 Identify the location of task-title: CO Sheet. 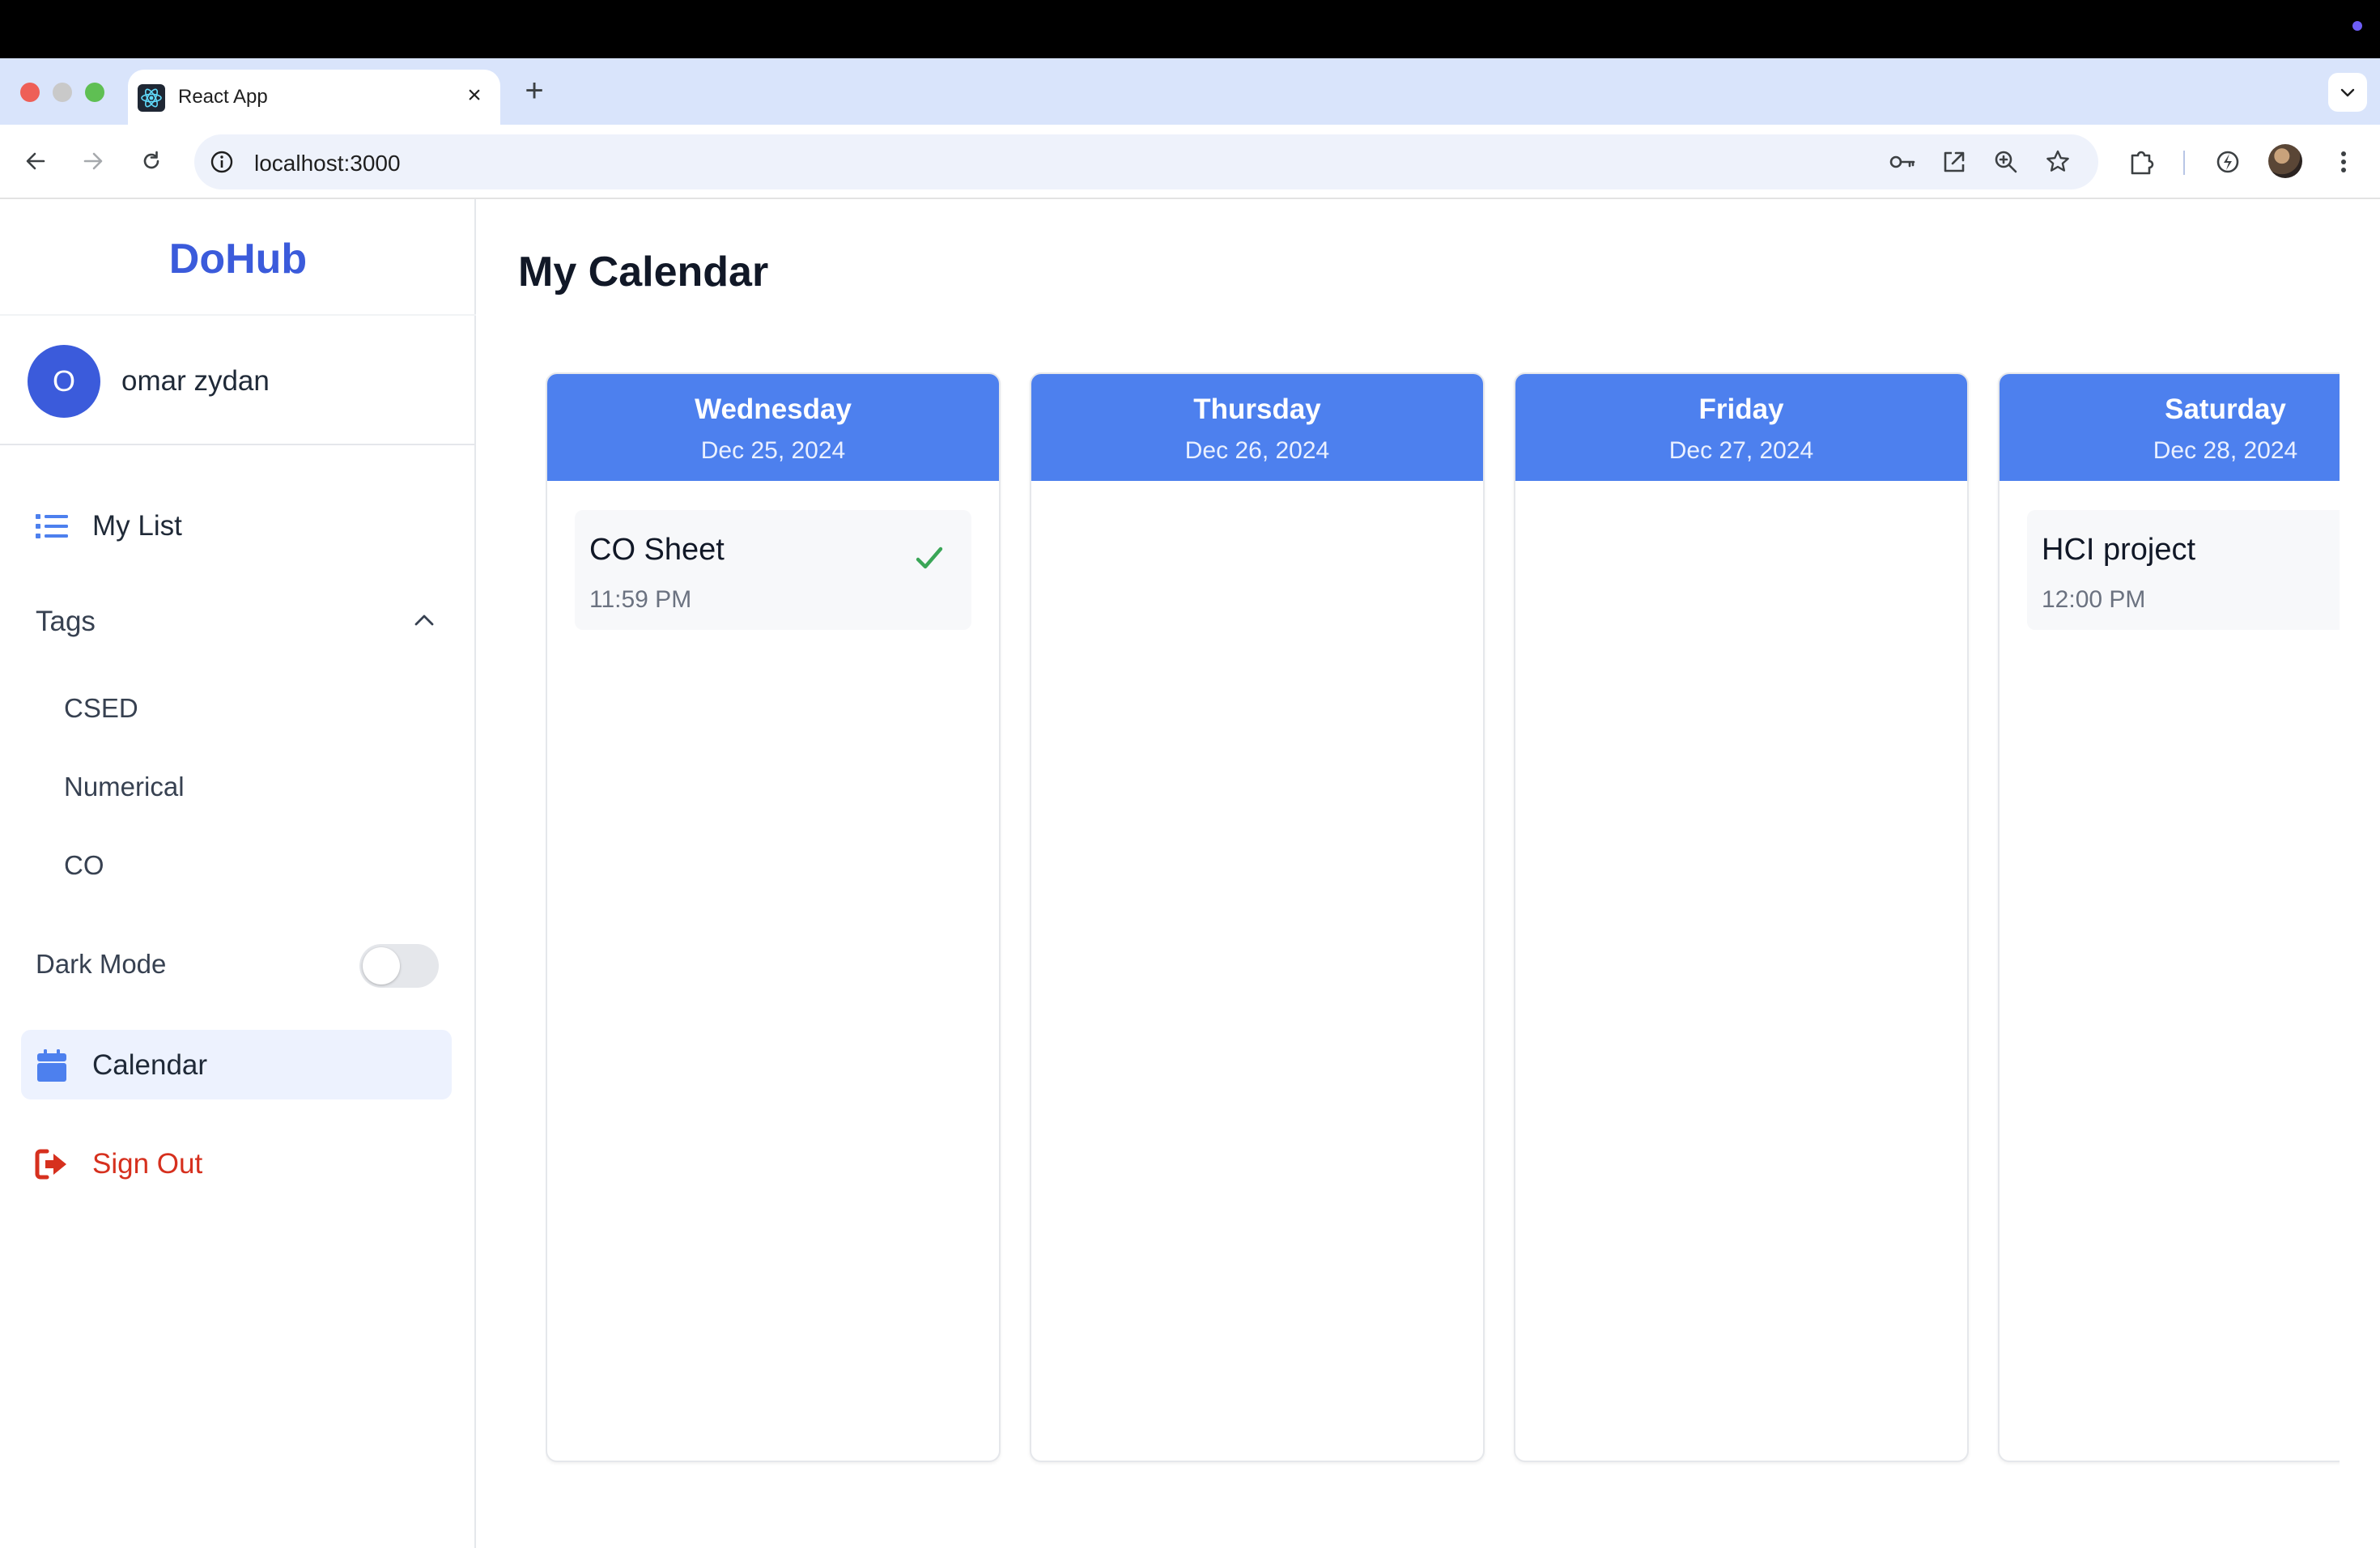
(657, 550).